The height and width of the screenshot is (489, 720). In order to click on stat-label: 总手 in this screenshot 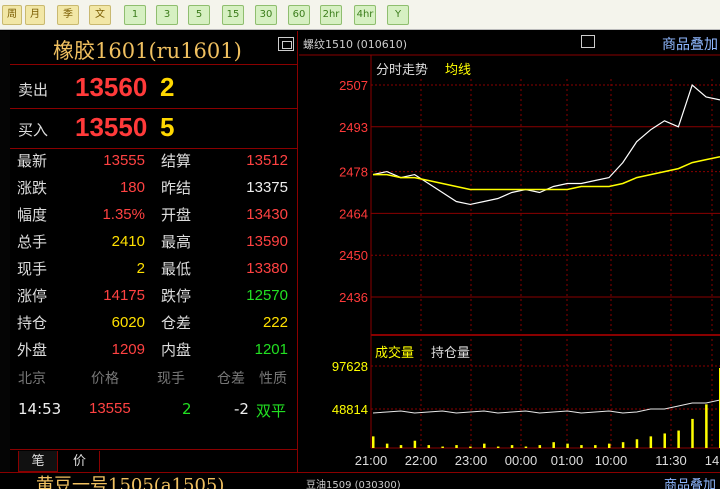, I will do `click(32, 242)`.